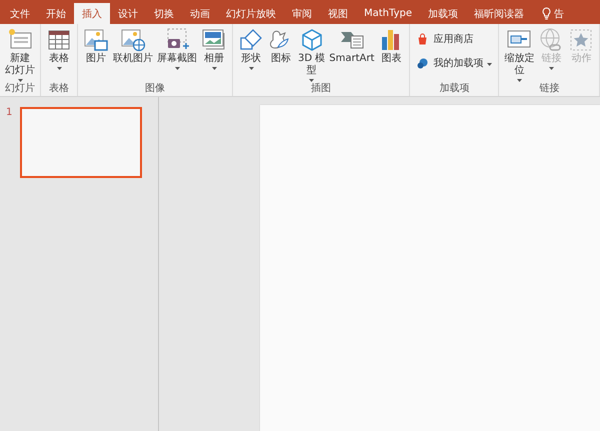 The width and height of the screenshot is (600, 431). I want to click on ribbon-tab: 设计, so click(128, 13).